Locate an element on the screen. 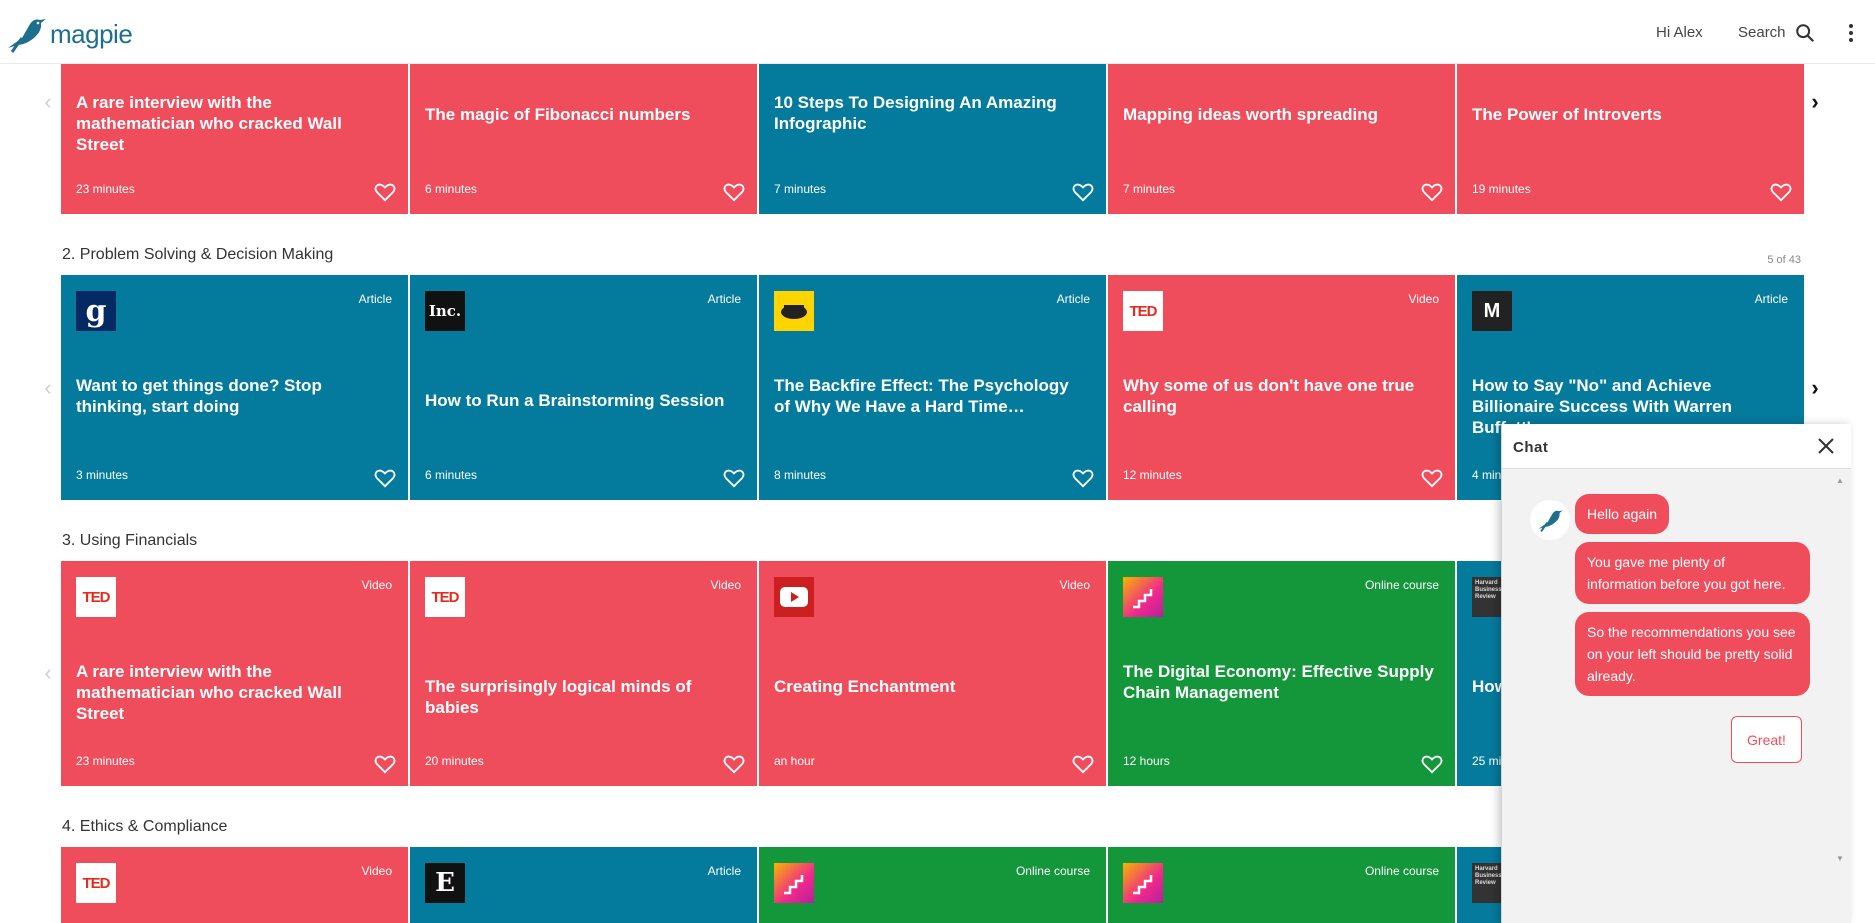  content-card: E Article is located at coordinates (583, 885).